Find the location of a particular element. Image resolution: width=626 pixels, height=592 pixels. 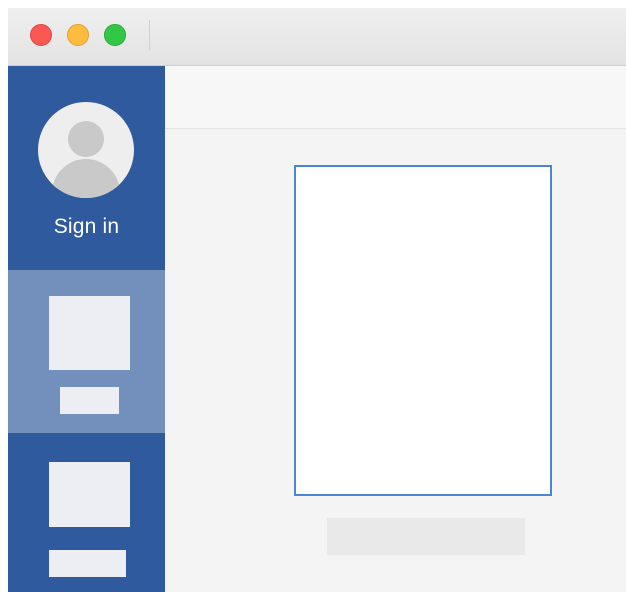

zoom-window-button is located at coordinates (115, 35).